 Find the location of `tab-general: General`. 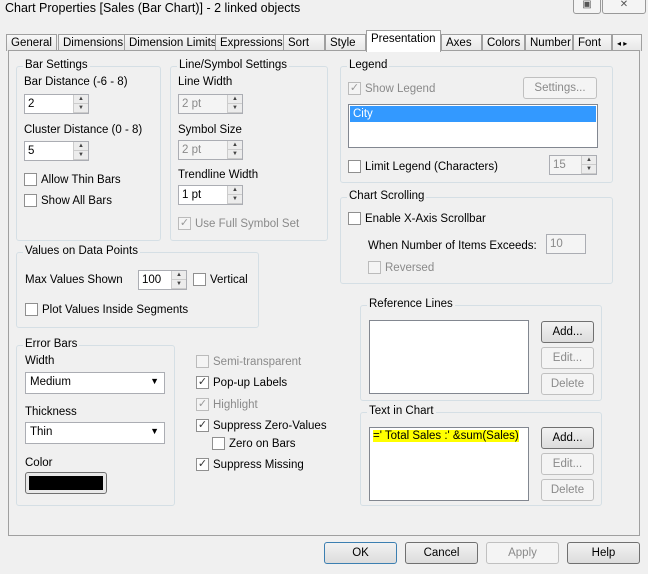

tab-general: General is located at coordinates (31, 42).